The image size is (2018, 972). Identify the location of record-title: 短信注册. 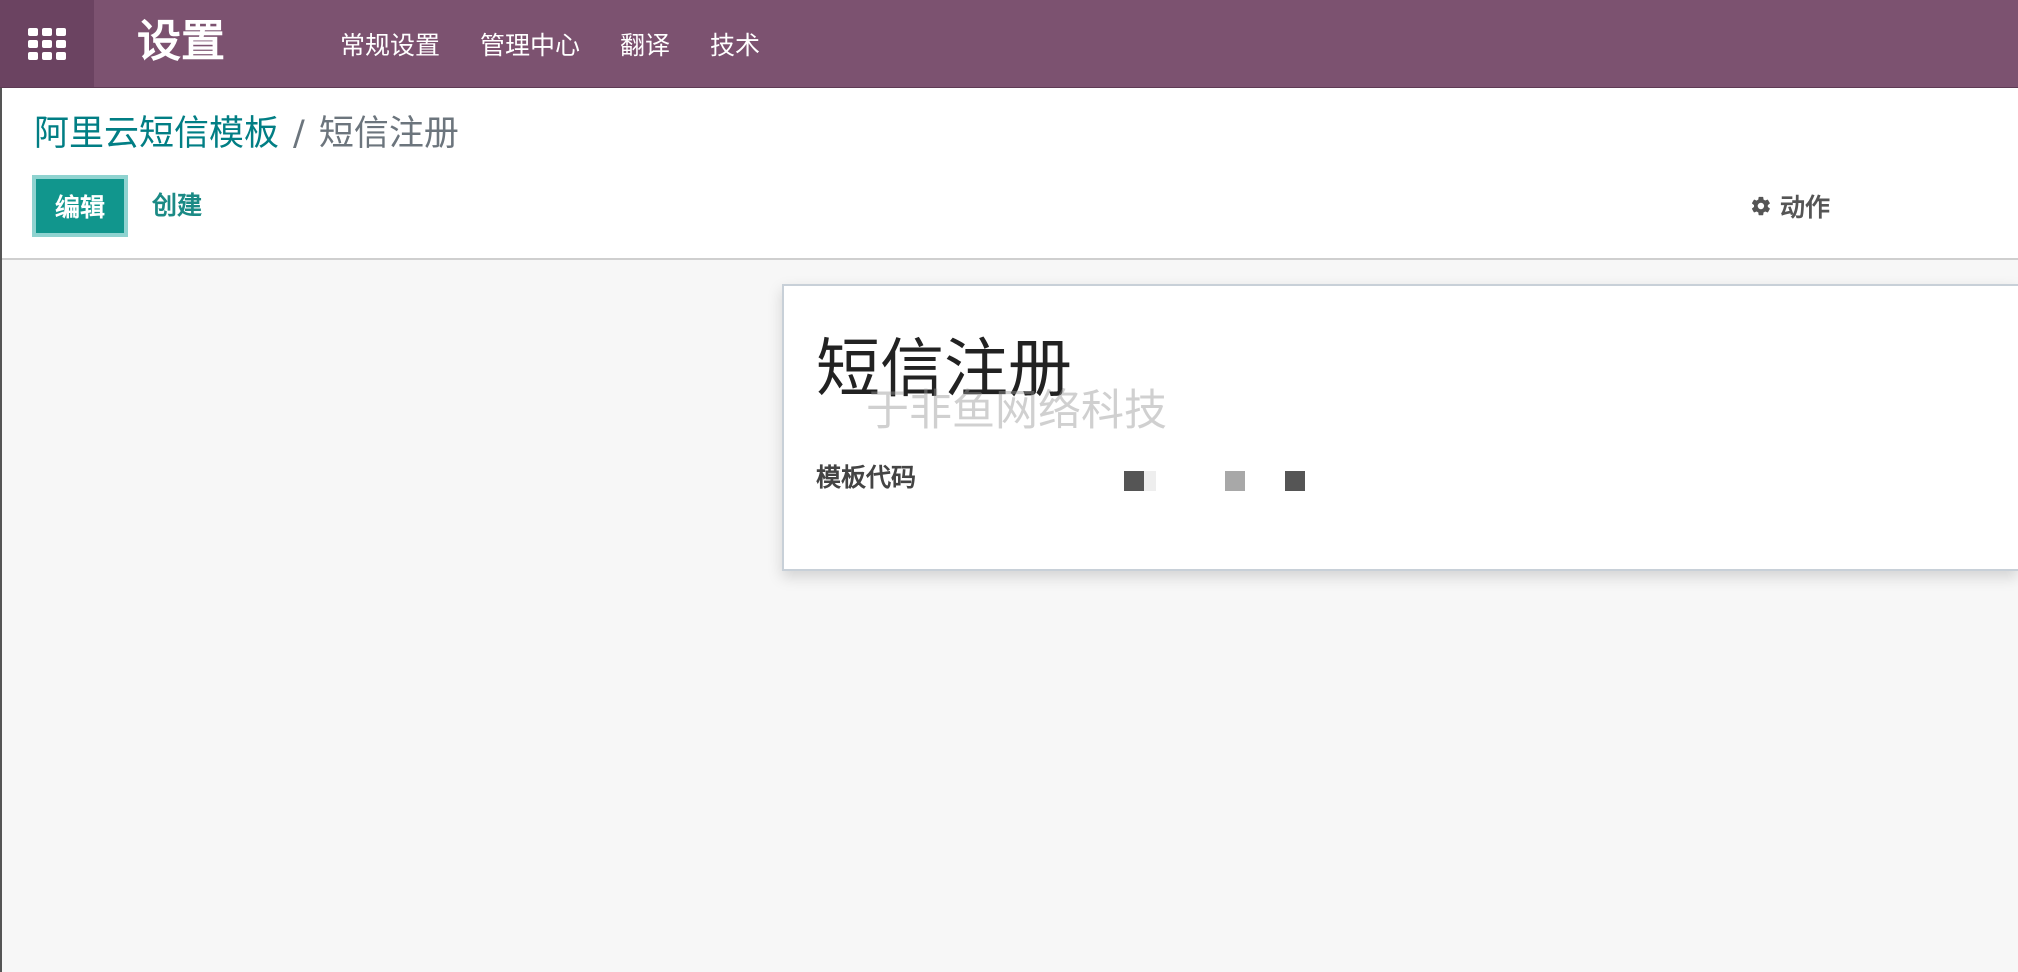
(944, 370).